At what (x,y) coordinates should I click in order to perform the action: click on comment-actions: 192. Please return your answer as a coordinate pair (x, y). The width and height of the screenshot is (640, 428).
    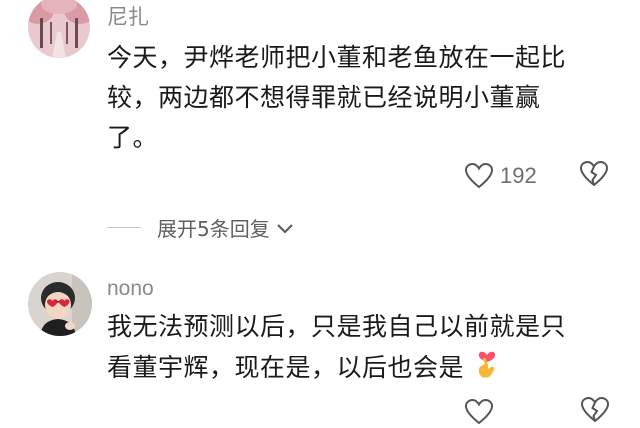
    Looking at the image, I should click on (536, 176).